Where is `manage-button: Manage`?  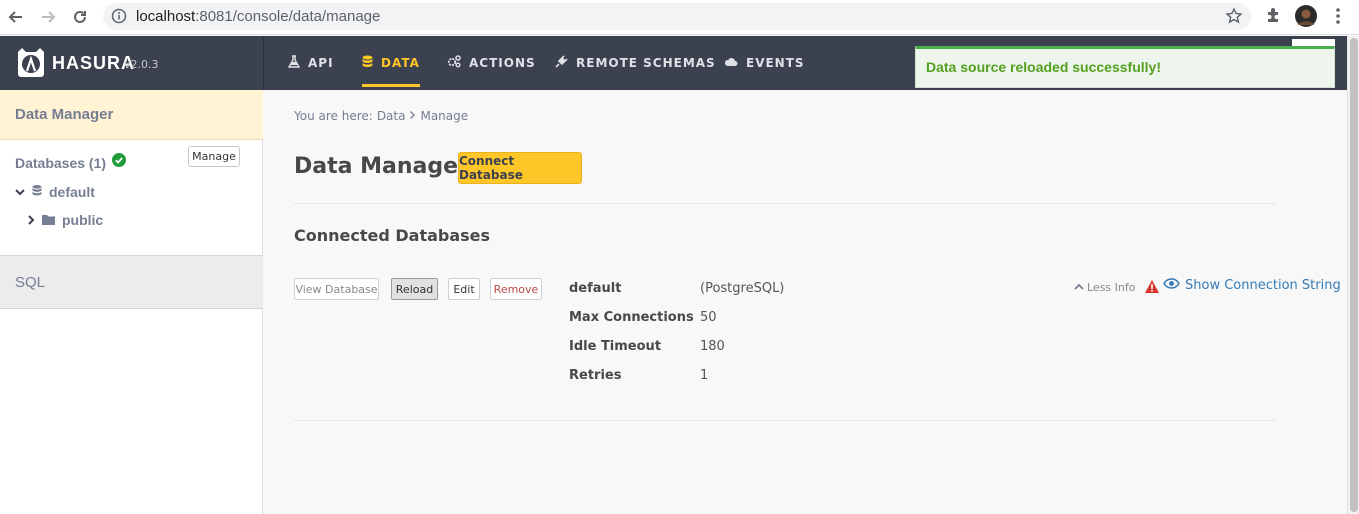
manage-button: Manage is located at coordinates (214, 156).